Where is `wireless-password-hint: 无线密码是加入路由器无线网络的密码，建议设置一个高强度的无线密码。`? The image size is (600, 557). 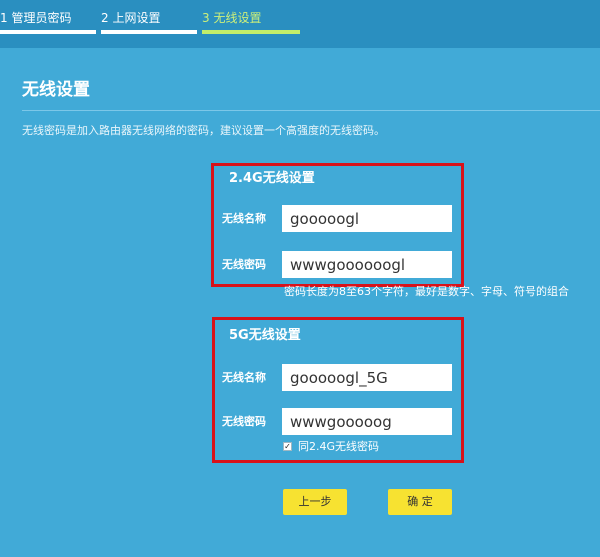
wireless-password-hint: 无线密码是加入路由器无线网络的密码，建议设置一个高强度的无线密码。 is located at coordinates (203, 130).